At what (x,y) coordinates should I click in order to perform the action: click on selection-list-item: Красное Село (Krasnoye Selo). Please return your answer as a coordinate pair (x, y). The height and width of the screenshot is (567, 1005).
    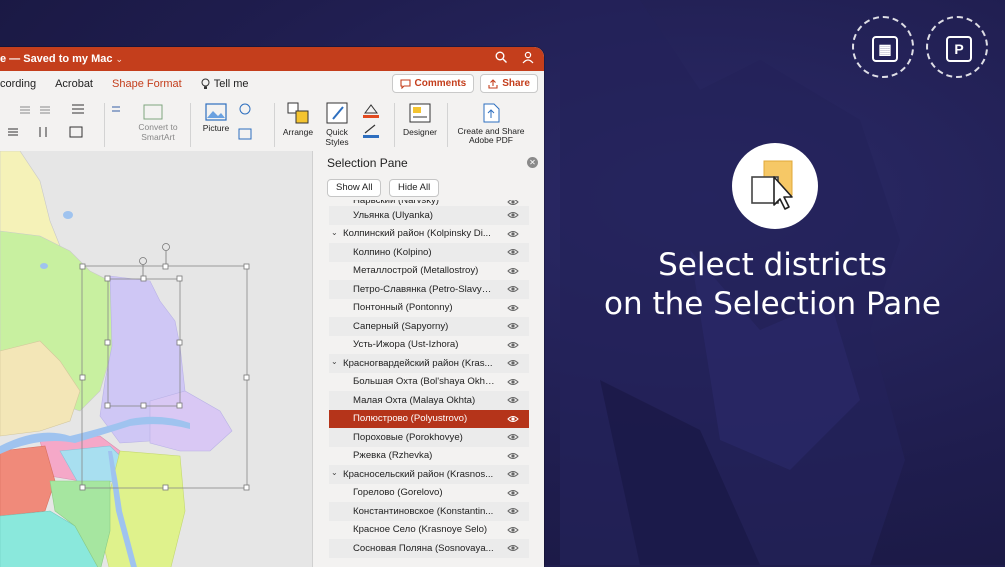
    Looking at the image, I should click on (429, 530).